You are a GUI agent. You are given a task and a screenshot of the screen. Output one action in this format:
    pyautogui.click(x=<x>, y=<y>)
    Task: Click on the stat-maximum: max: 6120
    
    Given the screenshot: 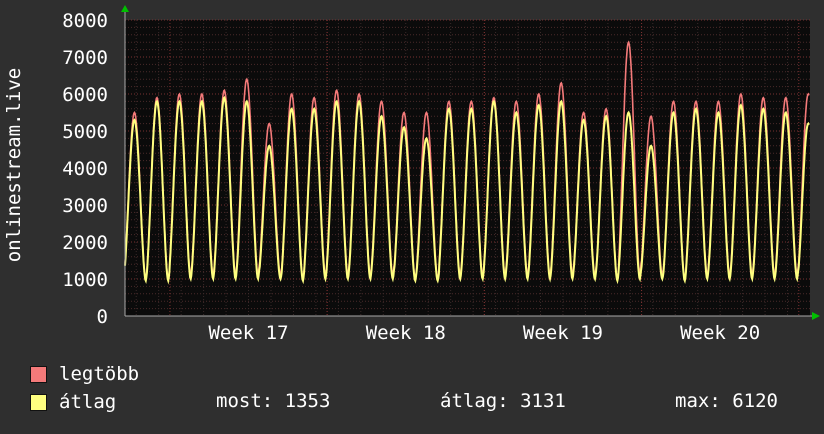 What is the action you would take?
    pyautogui.click(x=726, y=401)
    